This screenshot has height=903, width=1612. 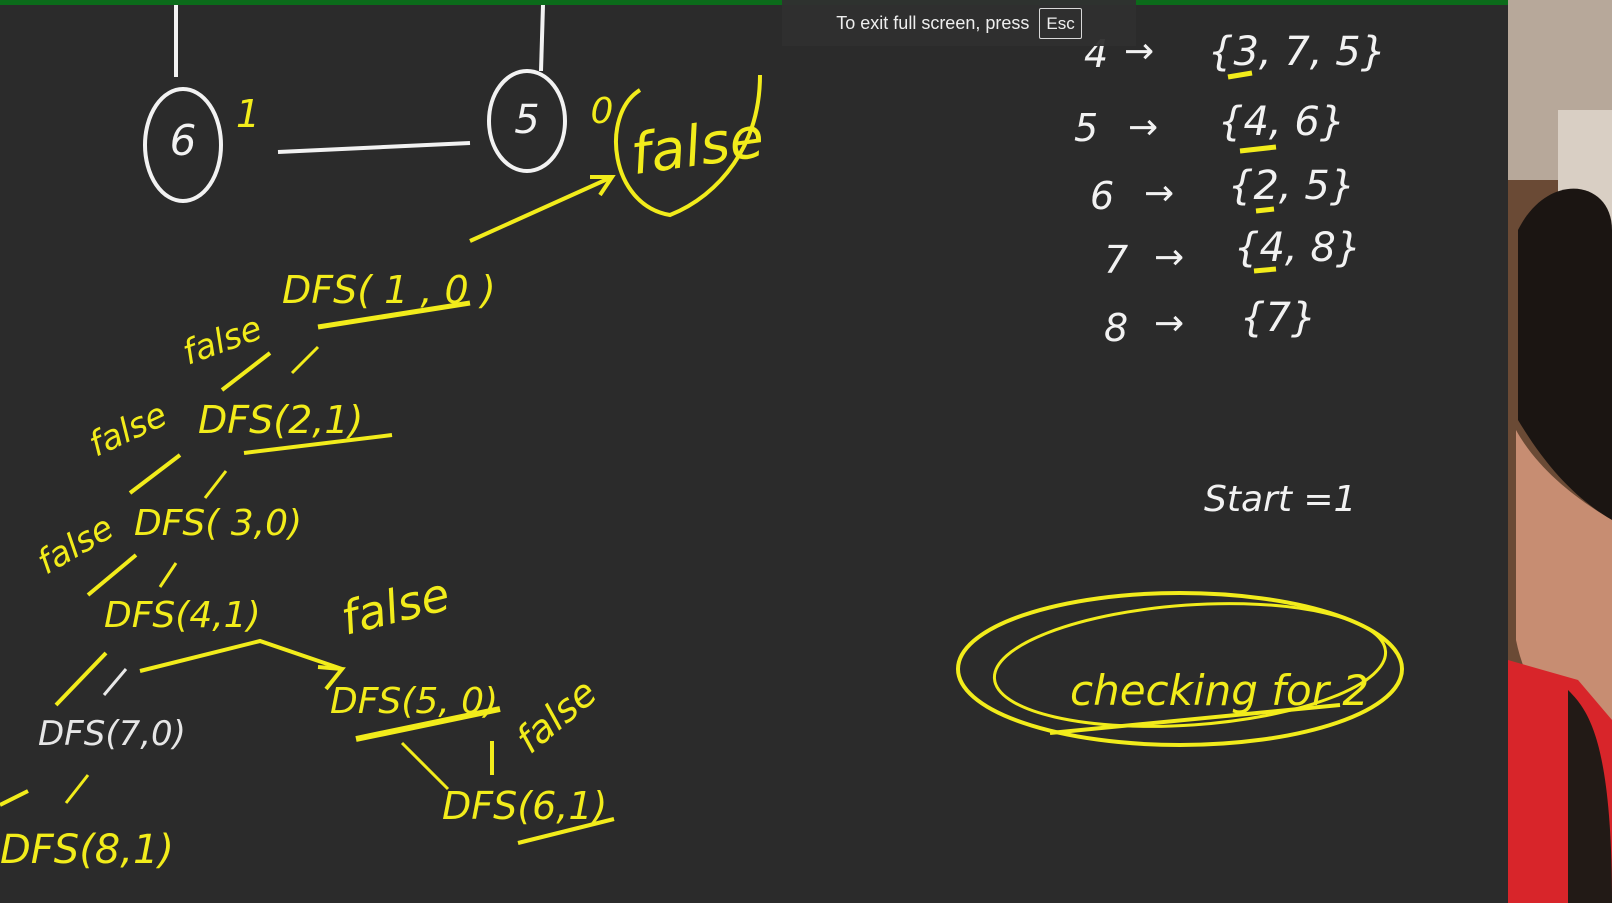 I want to click on adj-neighbors: {3, 7, 5}, so click(x=1297, y=52).